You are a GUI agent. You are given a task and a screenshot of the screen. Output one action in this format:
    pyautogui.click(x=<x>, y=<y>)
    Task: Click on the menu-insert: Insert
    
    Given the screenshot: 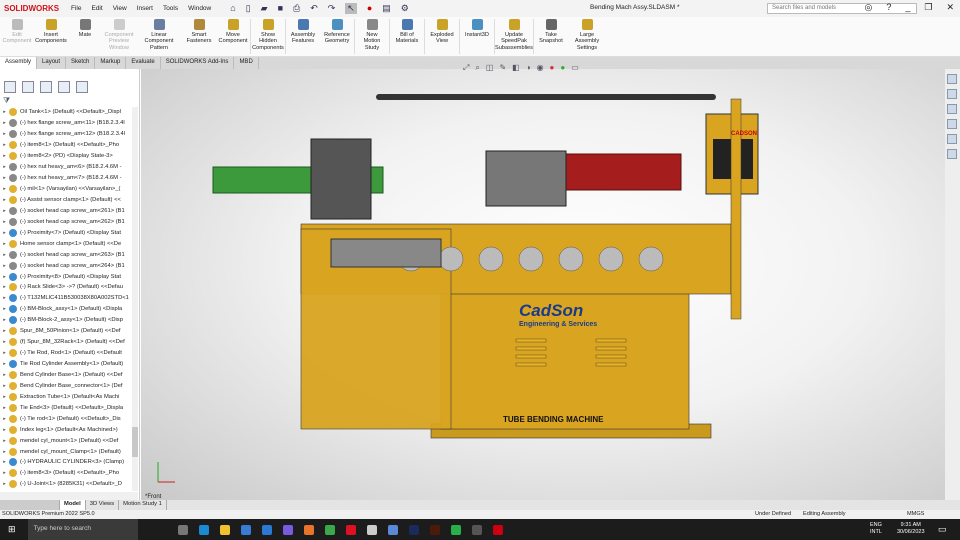 What is the action you would take?
    pyautogui.click(x=145, y=8)
    